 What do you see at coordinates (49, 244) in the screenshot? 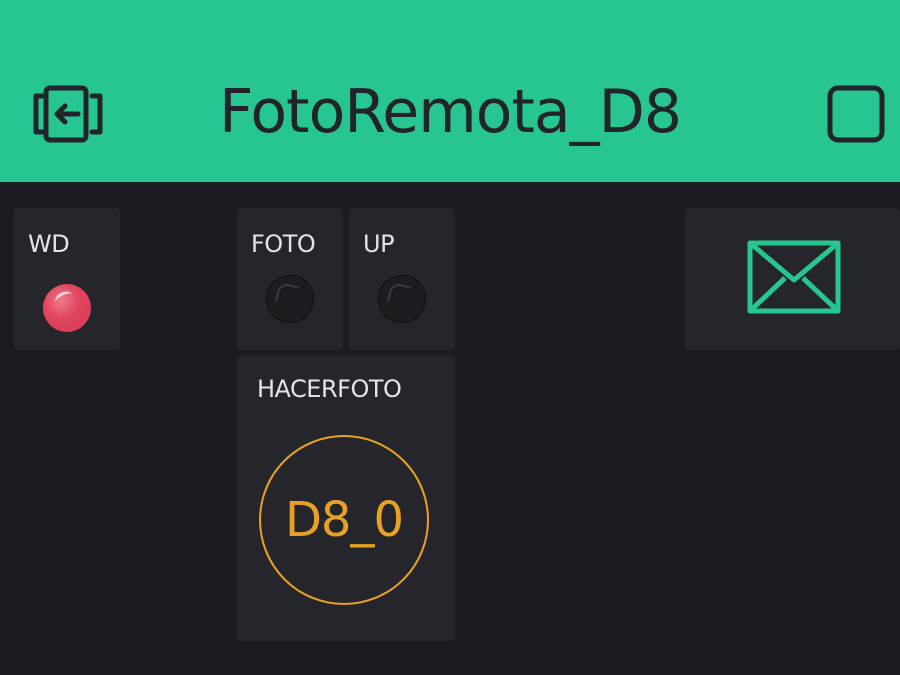
I see `wd-label: WD` at bounding box center [49, 244].